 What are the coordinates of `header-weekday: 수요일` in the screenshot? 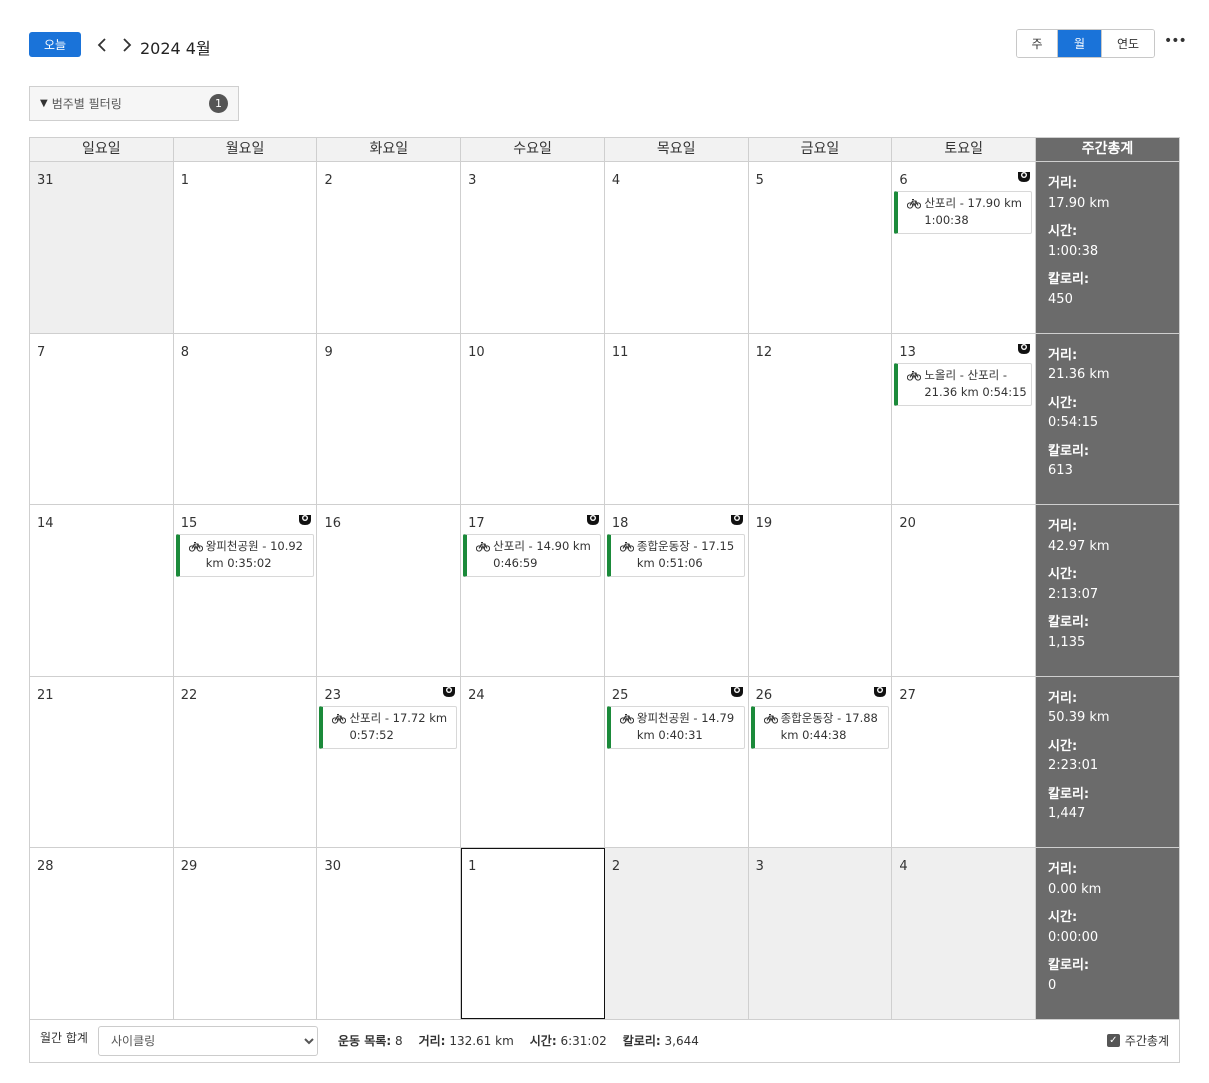 It's located at (533, 150).